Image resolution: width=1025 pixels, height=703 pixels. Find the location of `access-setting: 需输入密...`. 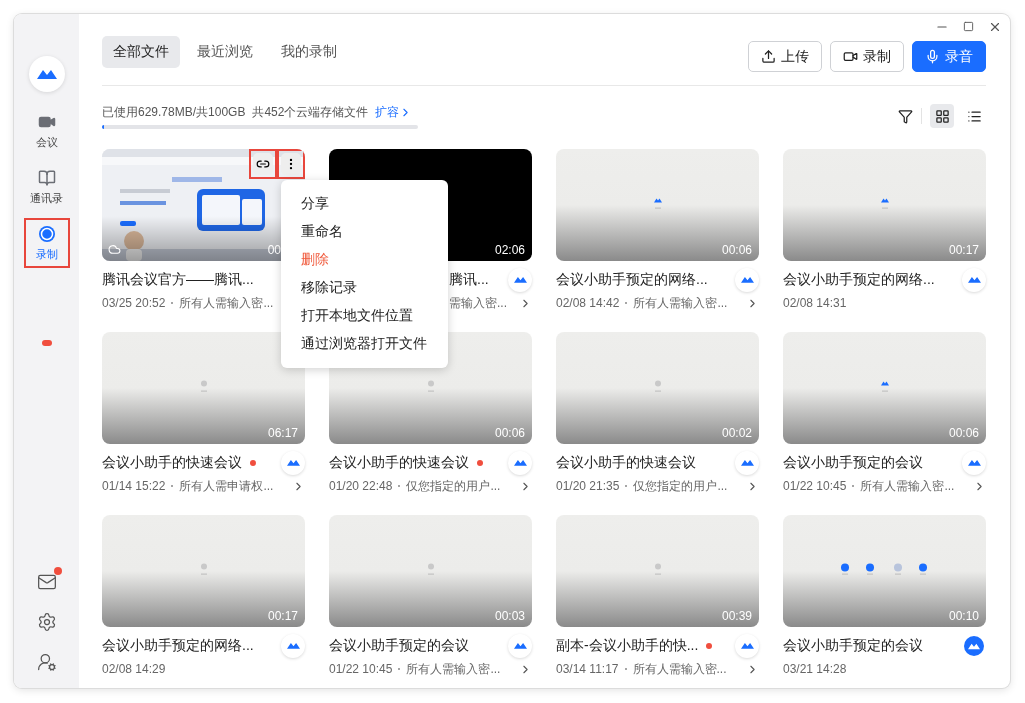

access-setting: 需输入密... is located at coordinates (478, 303).